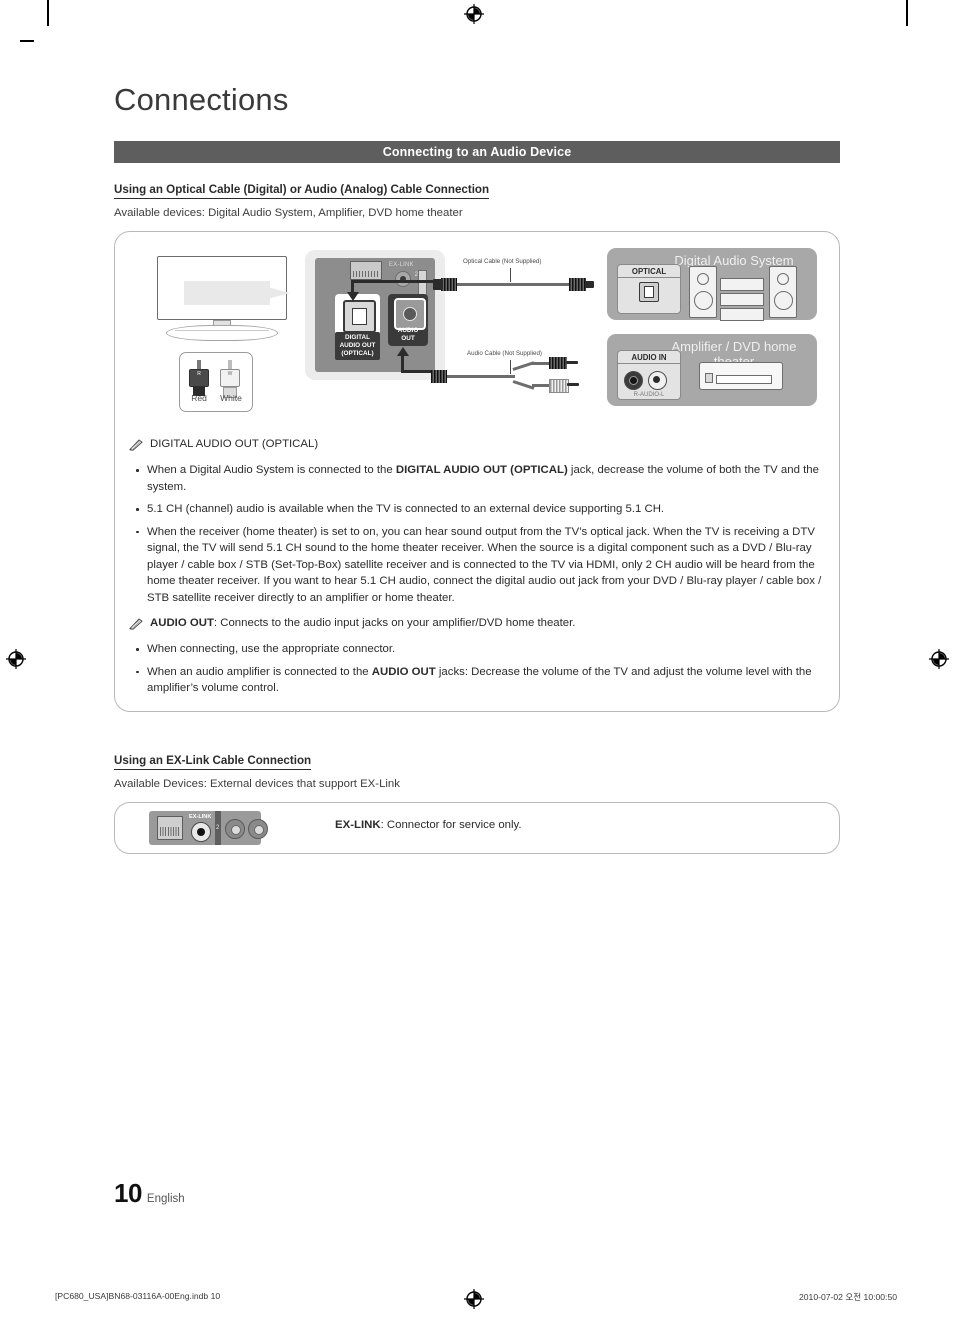 This screenshot has width=954, height=1321. Describe the element at coordinates (227, 293) in the screenshot. I see `callout-strip` at that location.